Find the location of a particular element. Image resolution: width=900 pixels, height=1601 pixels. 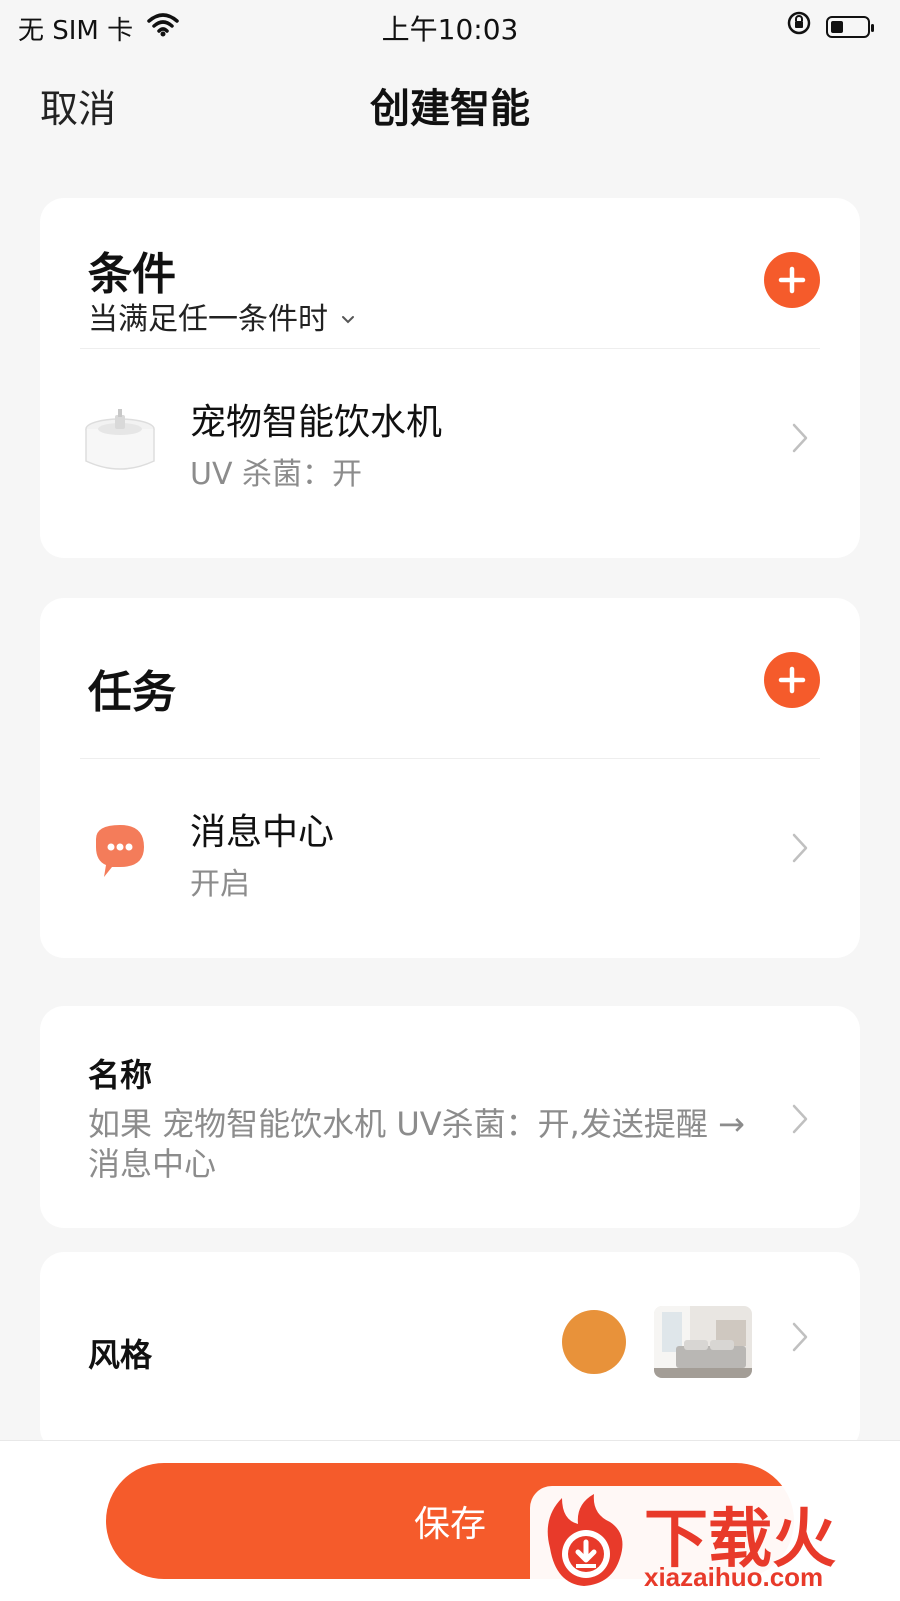

style-label: 风格 is located at coordinates (120, 1355).